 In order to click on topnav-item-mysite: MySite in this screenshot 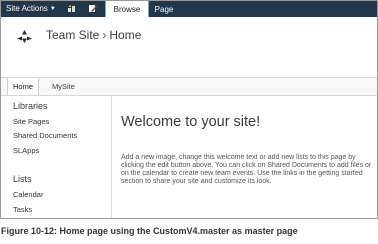, I will do `click(63, 86)`.